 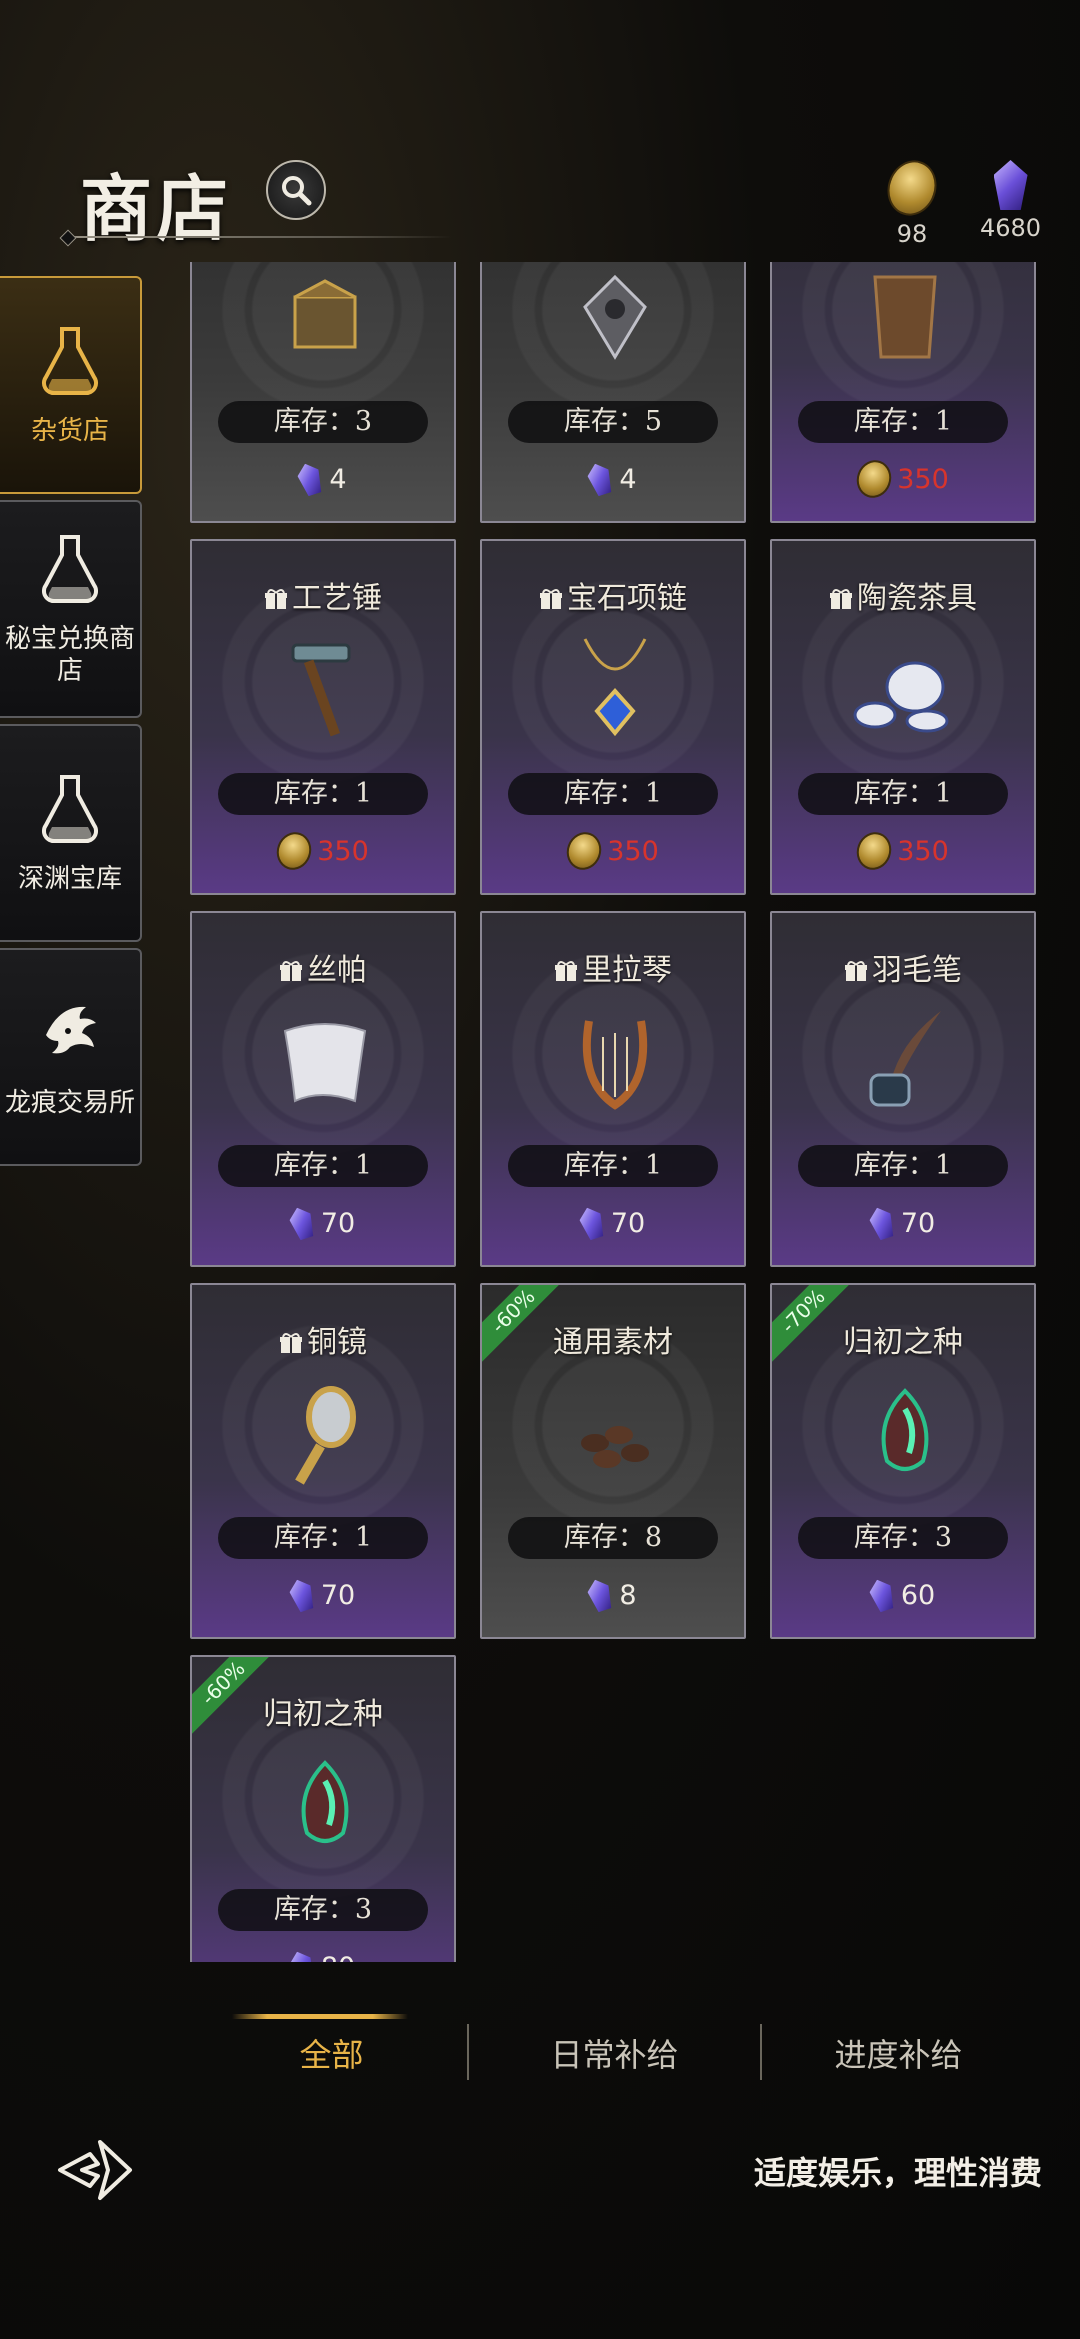 What do you see at coordinates (337, 598) in the screenshot?
I see `item-name-text: 工艺锤` at bounding box center [337, 598].